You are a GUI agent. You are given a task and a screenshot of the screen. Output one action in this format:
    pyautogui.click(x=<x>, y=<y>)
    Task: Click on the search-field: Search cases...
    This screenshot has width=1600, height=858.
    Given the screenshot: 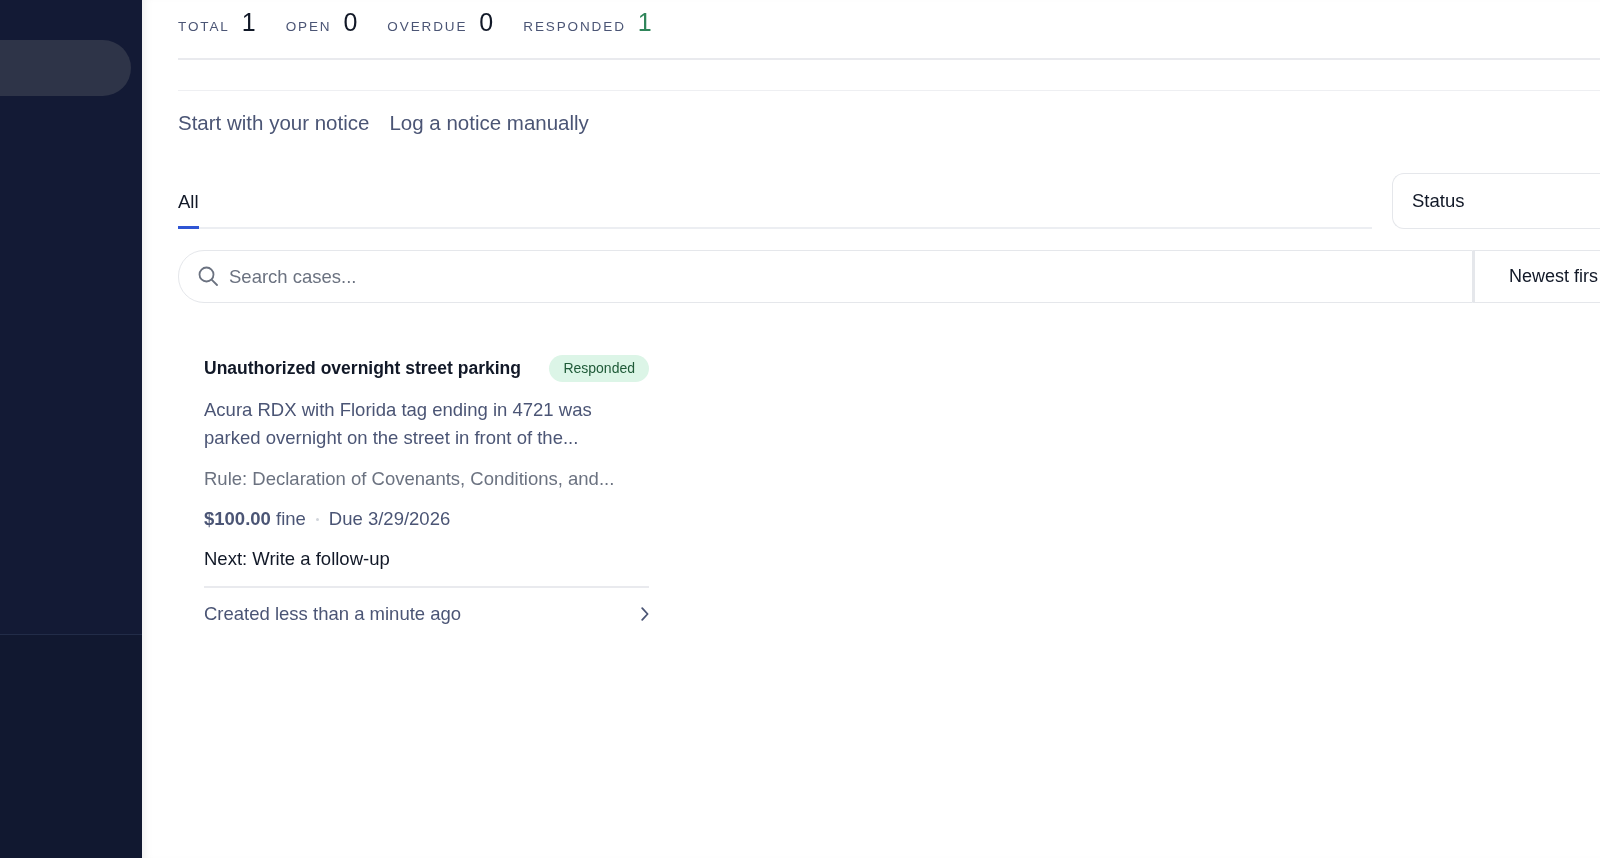 What is the action you would take?
    pyautogui.click(x=825, y=276)
    